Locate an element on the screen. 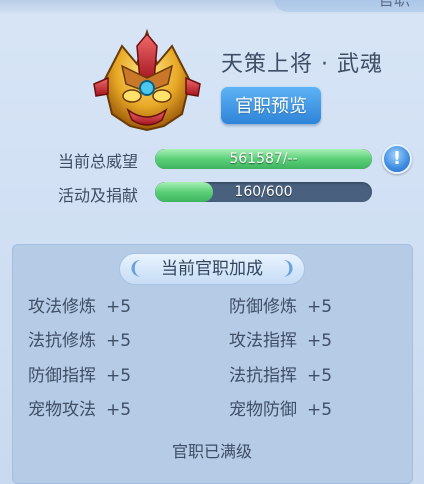 The image size is (424, 484). bonus-panel-title: ❨ 当前官职加成 ❩ is located at coordinates (212, 269).